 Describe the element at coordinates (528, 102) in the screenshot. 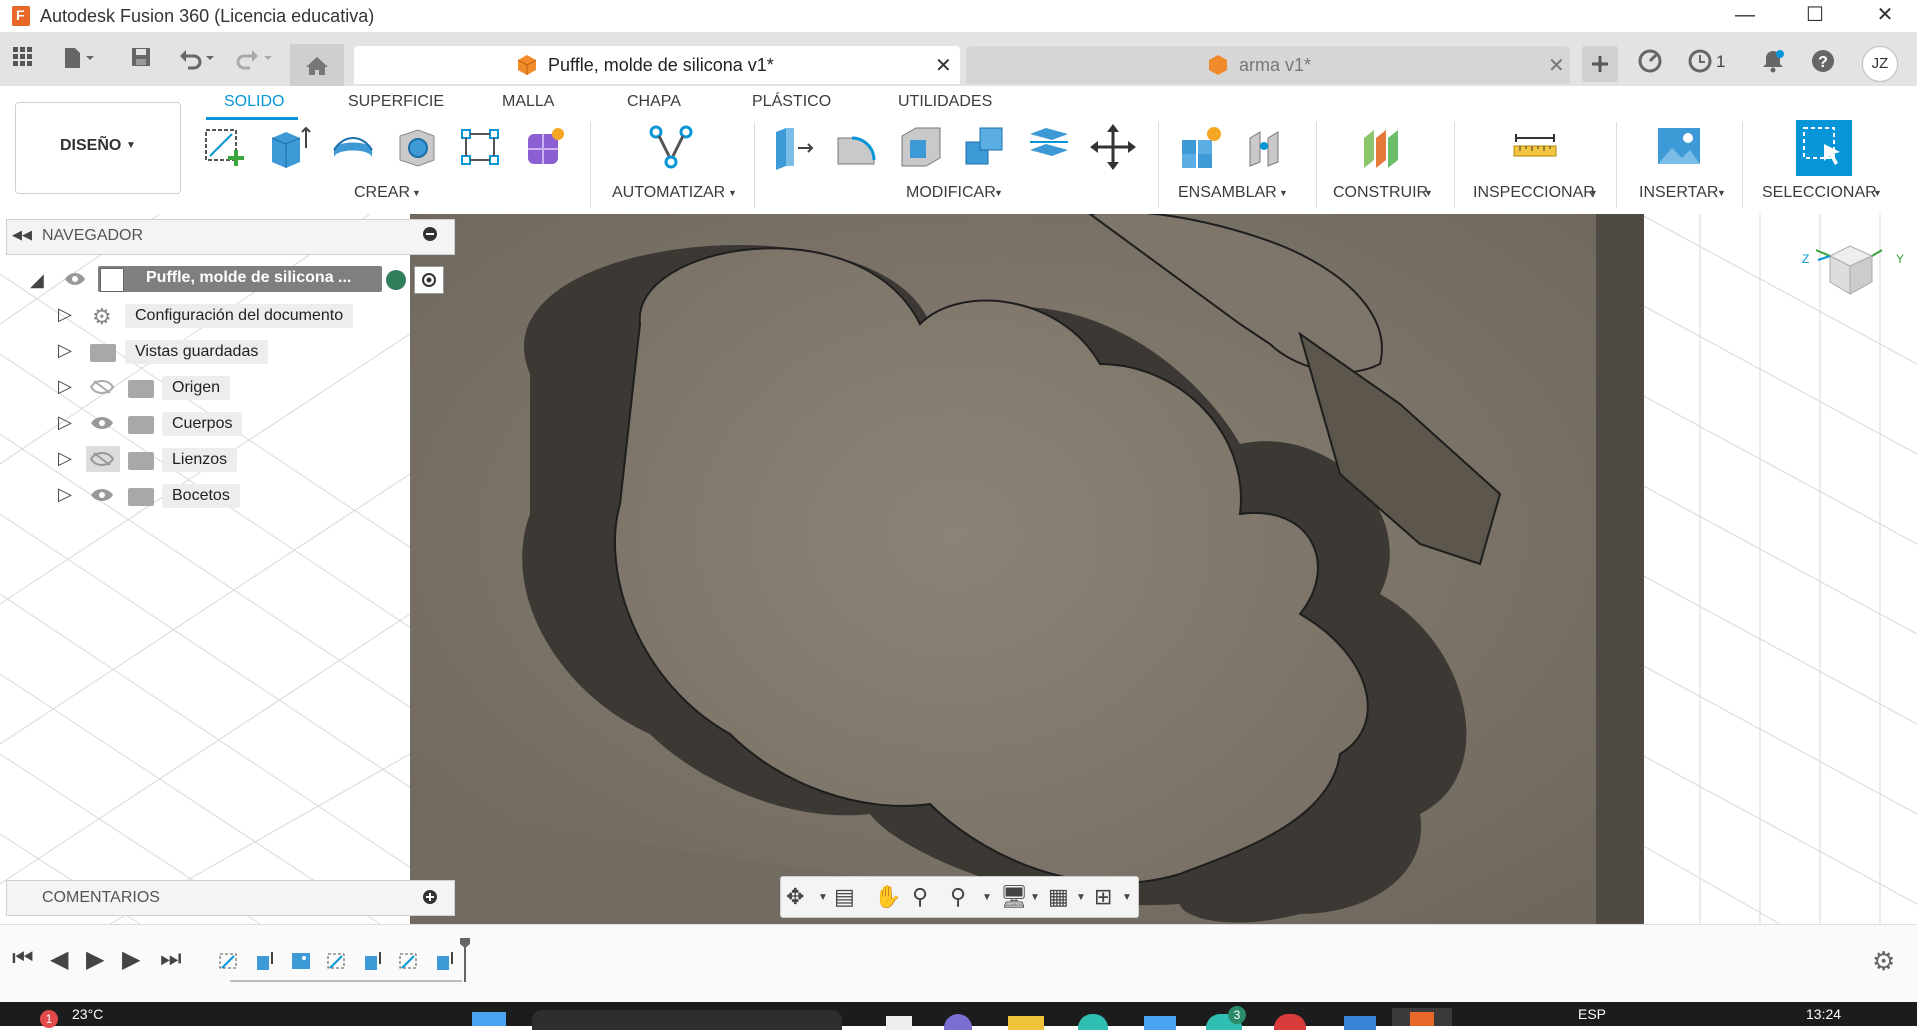

I see `tab-malla: MALLA` at that location.